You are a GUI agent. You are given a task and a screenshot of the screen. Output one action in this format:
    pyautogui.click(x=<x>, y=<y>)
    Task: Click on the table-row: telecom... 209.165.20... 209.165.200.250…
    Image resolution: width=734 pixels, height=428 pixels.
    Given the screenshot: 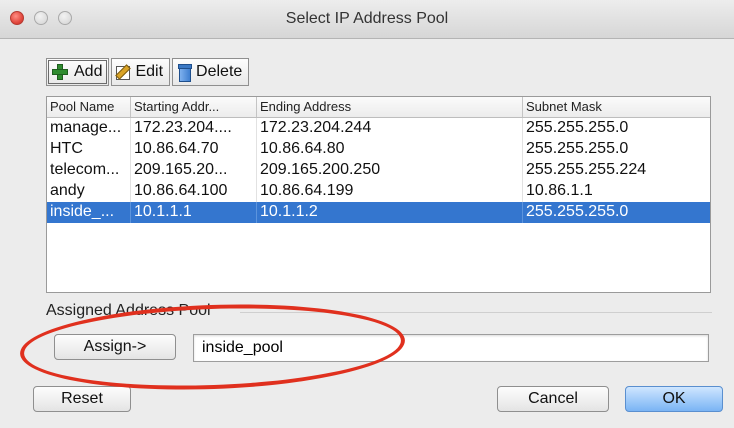 What is the action you would take?
    pyautogui.click(x=378, y=170)
    